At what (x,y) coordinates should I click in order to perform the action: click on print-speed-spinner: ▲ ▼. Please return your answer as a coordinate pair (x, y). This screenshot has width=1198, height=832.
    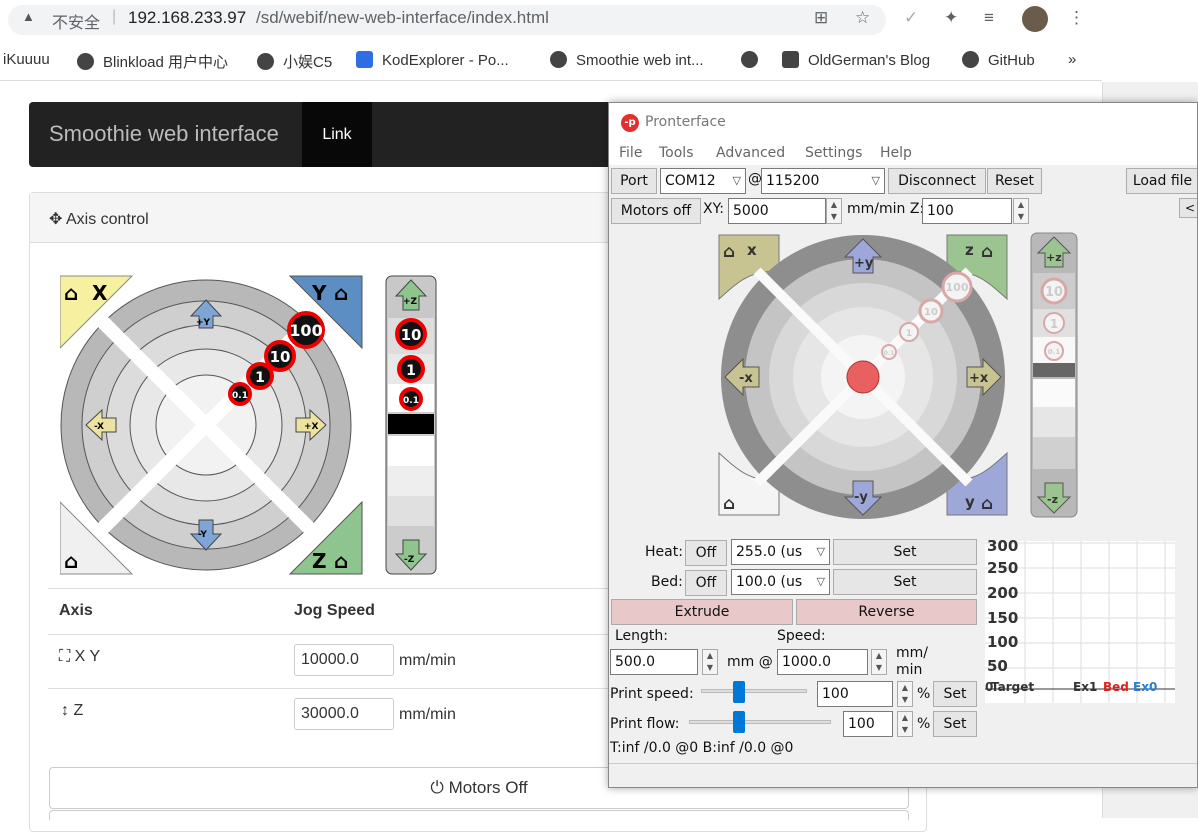
    Looking at the image, I should click on (905, 694).